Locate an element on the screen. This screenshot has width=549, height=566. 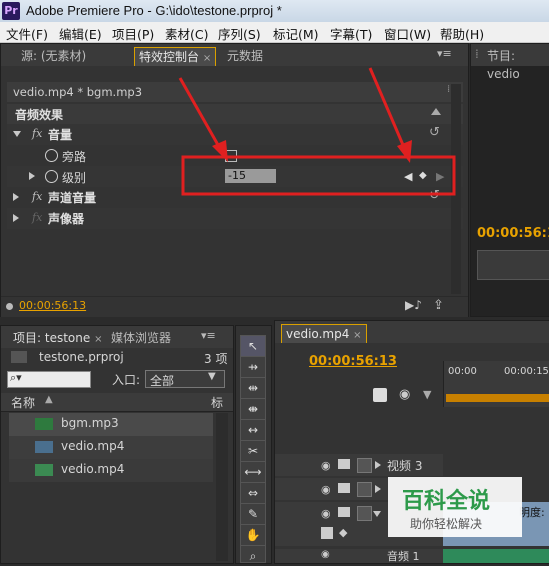
annotation-overlay is located at coordinates (317, 131).